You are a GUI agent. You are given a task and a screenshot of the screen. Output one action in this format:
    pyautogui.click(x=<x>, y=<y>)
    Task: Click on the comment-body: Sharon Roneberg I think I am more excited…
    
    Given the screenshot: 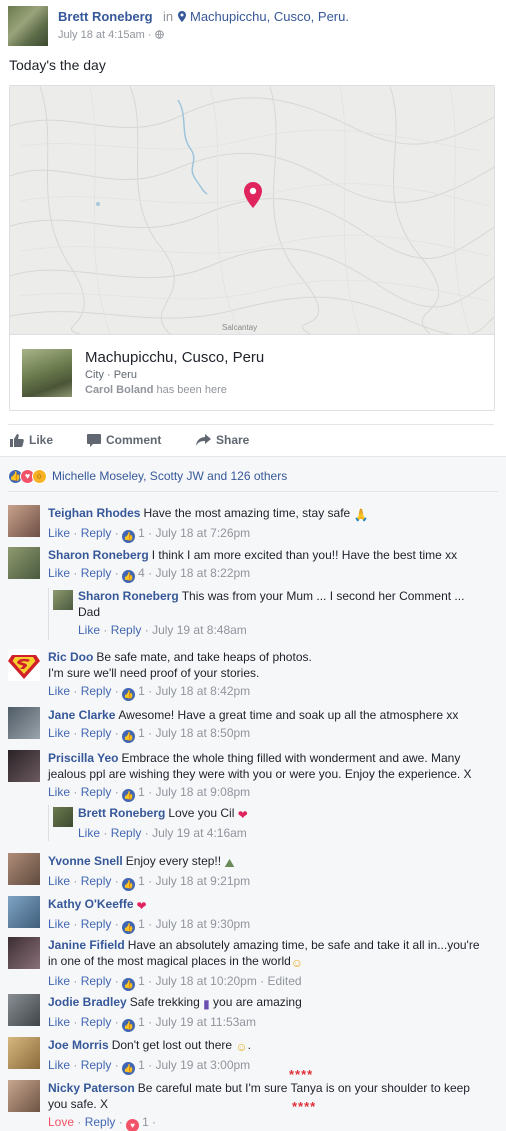 What is the action you would take?
    pyautogui.click(x=252, y=565)
    